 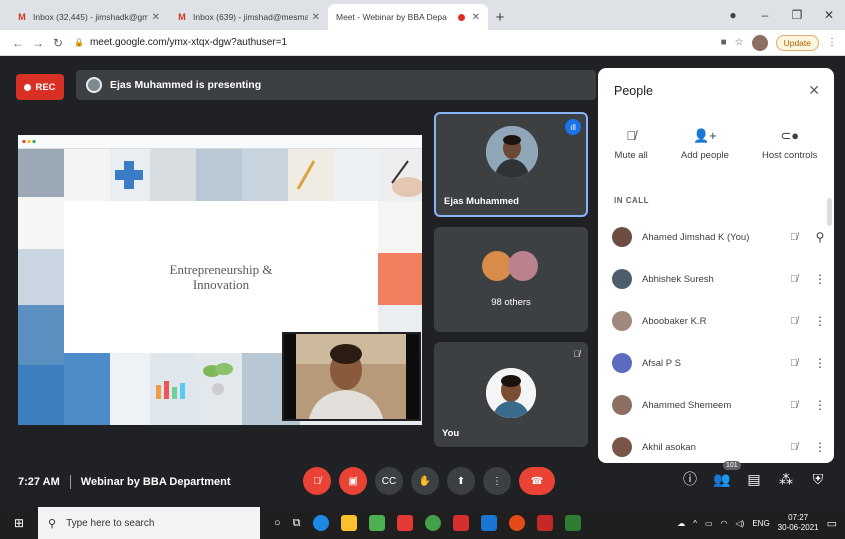 What do you see at coordinates (632, 200) in the screenshot?
I see `in-call-heading: IN CALL` at bounding box center [632, 200].